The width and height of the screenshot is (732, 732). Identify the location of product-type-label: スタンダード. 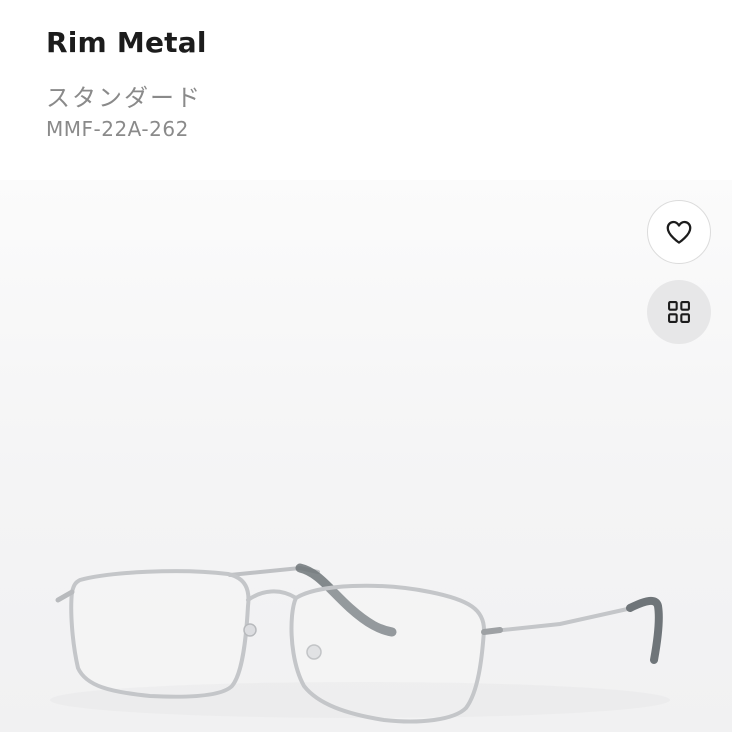
(124, 98).